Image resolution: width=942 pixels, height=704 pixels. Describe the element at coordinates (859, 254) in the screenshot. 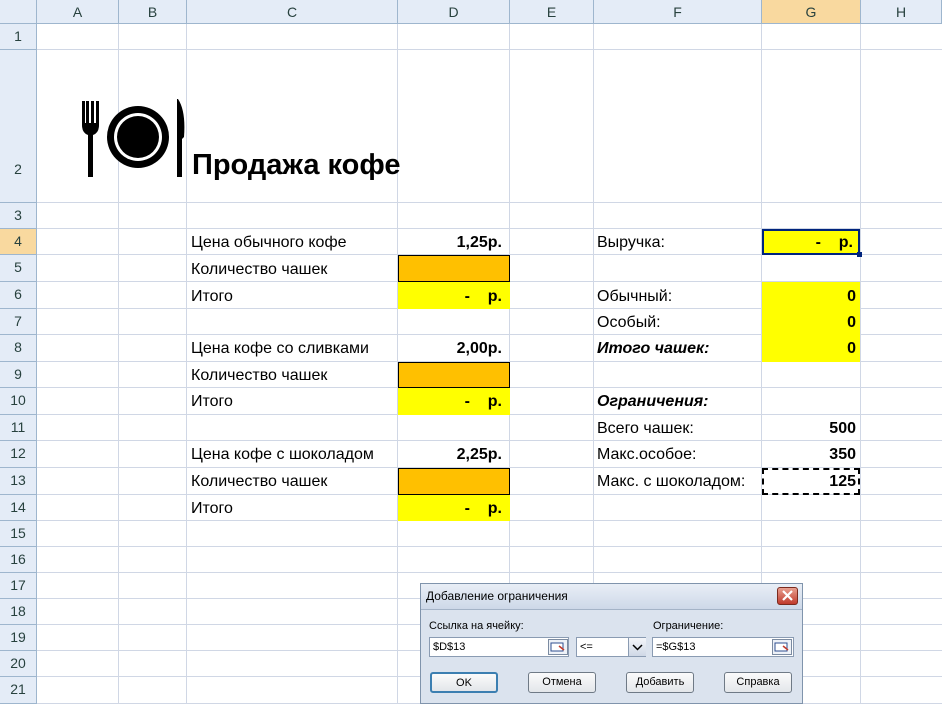

I see `fill-handle` at that location.